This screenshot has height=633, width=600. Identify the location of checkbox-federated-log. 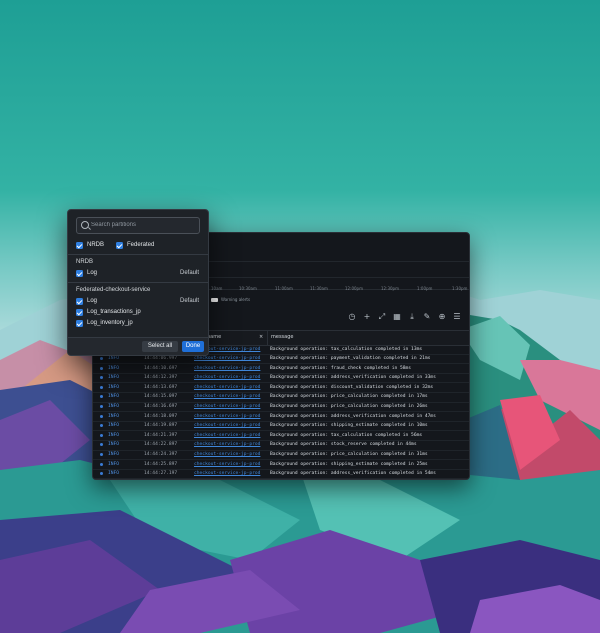
(79, 301).